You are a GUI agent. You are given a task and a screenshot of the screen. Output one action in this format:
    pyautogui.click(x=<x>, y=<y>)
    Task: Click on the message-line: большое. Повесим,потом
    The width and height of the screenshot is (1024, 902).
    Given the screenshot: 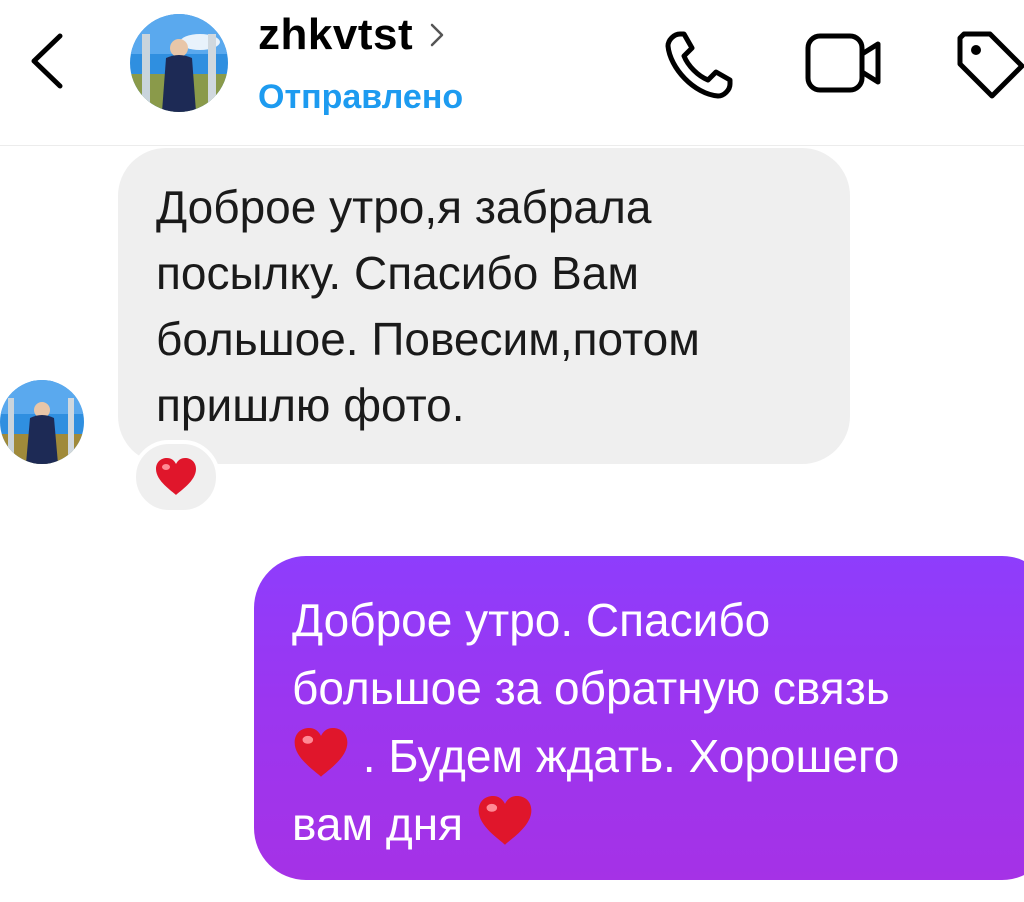 What is the action you would take?
    pyautogui.click(x=428, y=339)
    